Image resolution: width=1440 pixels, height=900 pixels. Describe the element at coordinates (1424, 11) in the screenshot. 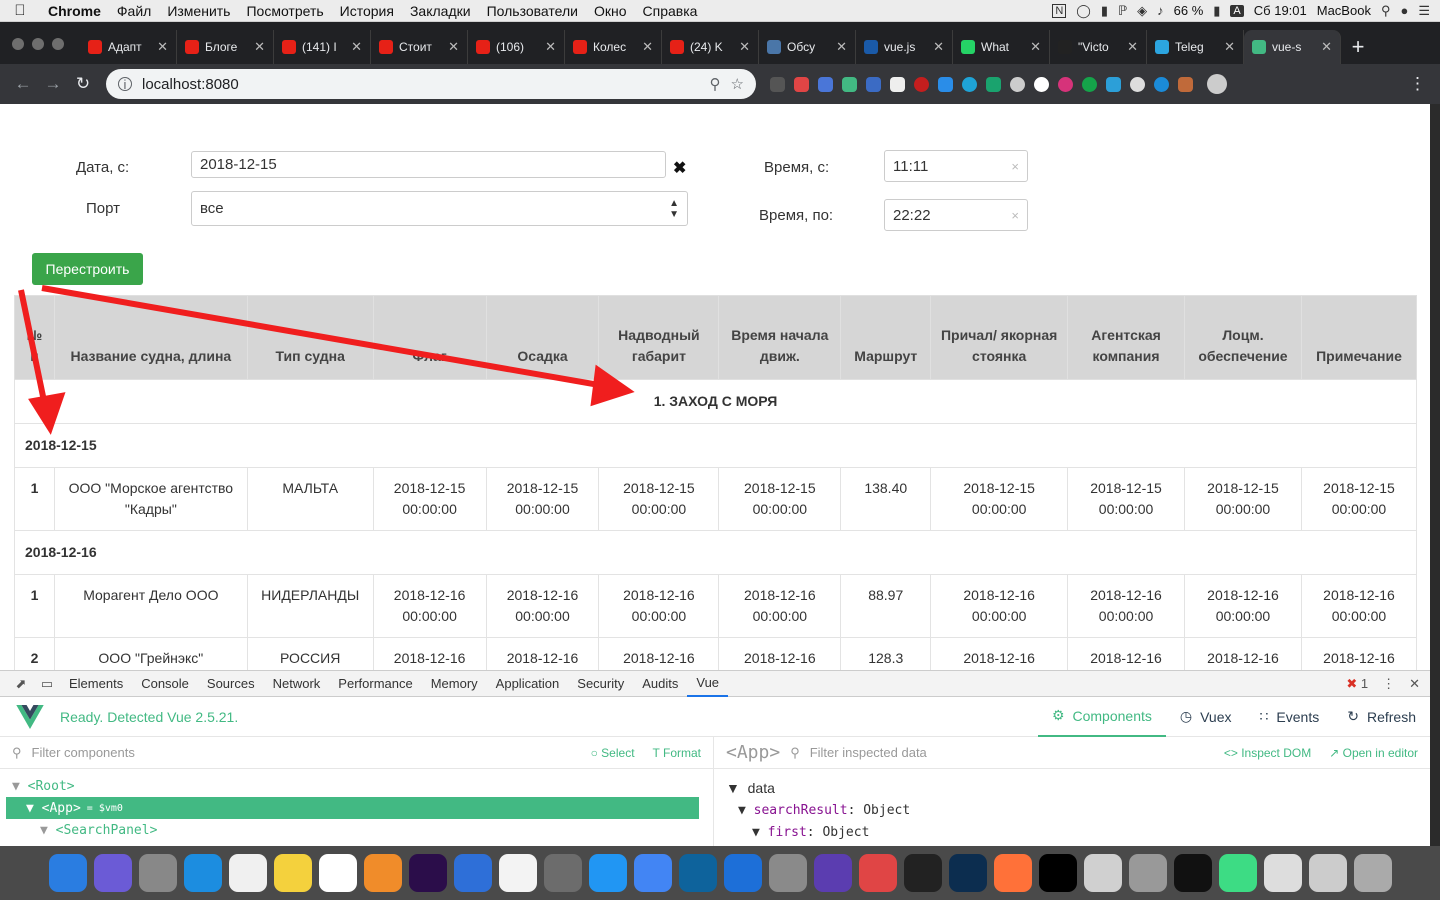

I see `notification-center-icon: ☰` at that location.